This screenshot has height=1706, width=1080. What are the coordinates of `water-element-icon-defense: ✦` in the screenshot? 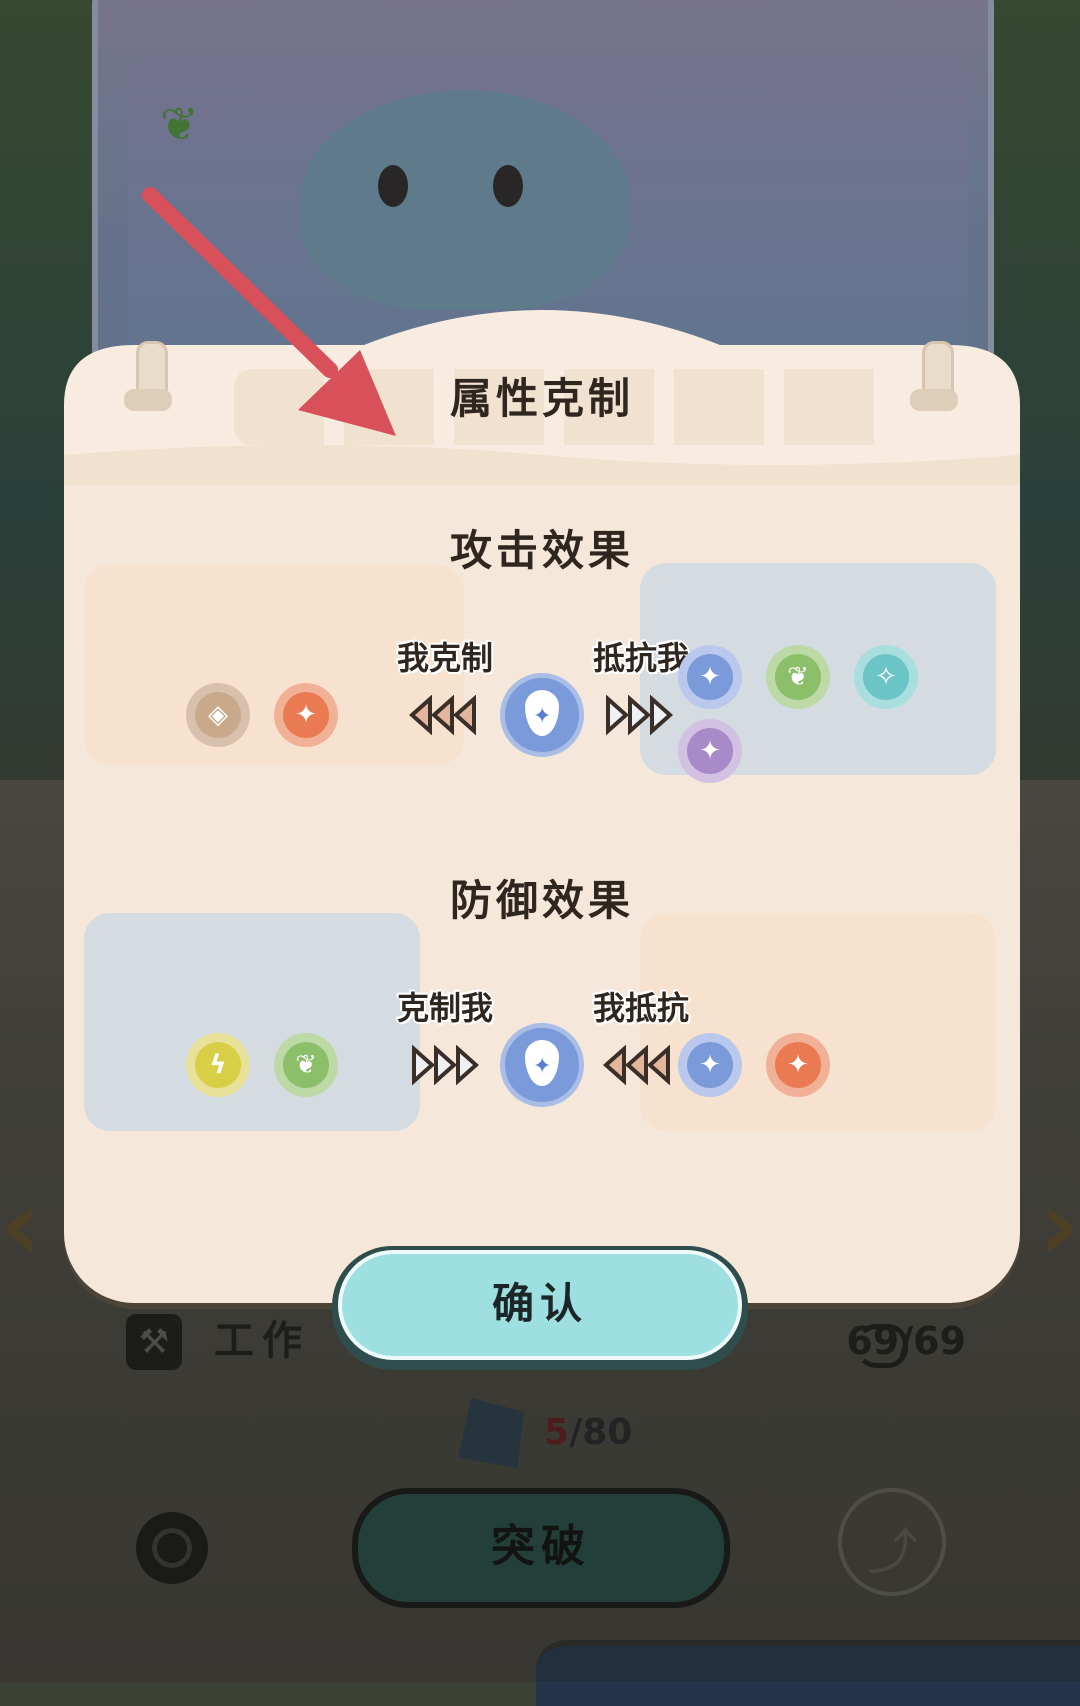 It's located at (710, 1065).